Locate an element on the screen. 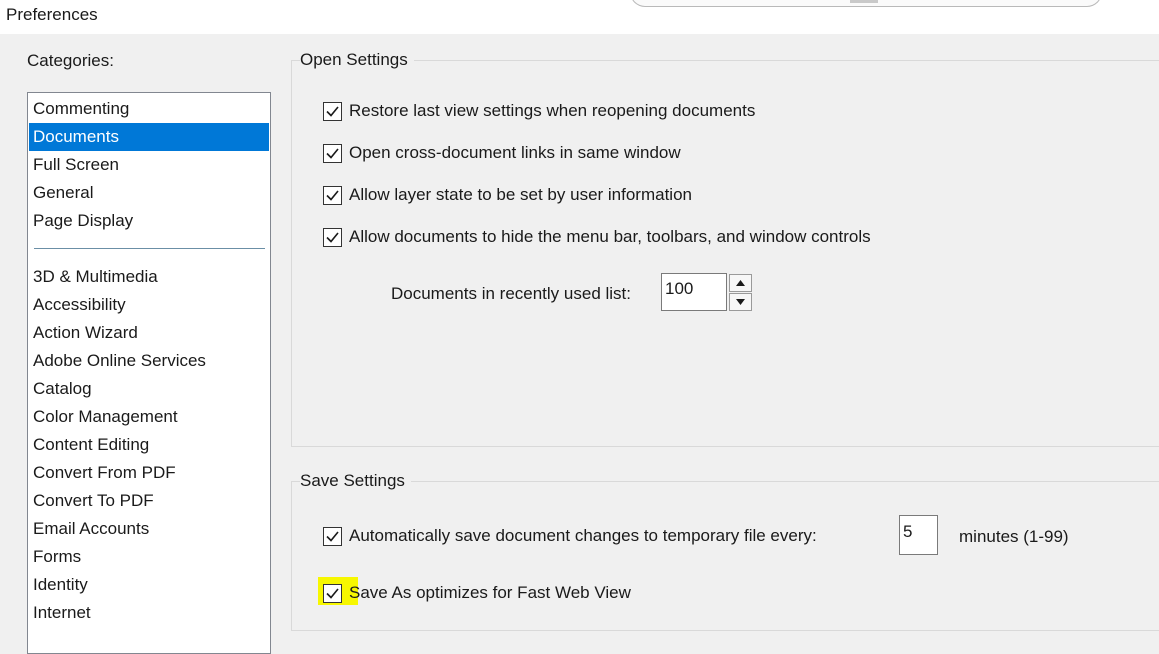 This screenshot has width=1159, height=654. category-item-action-wizard: Action Wizard is located at coordinates (149, 333).